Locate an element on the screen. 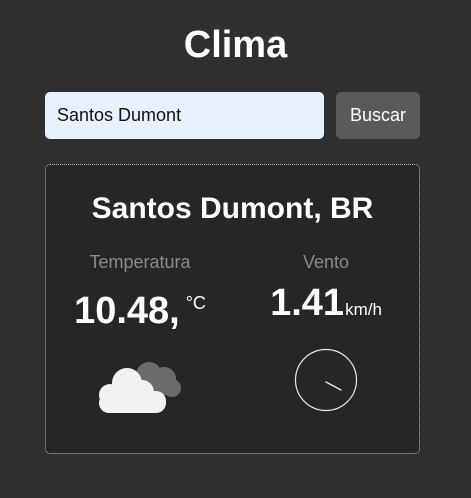 This screenshot has width=471, height=498. temperature-reading: 10.48, °C is located at coordinates (140, 307).